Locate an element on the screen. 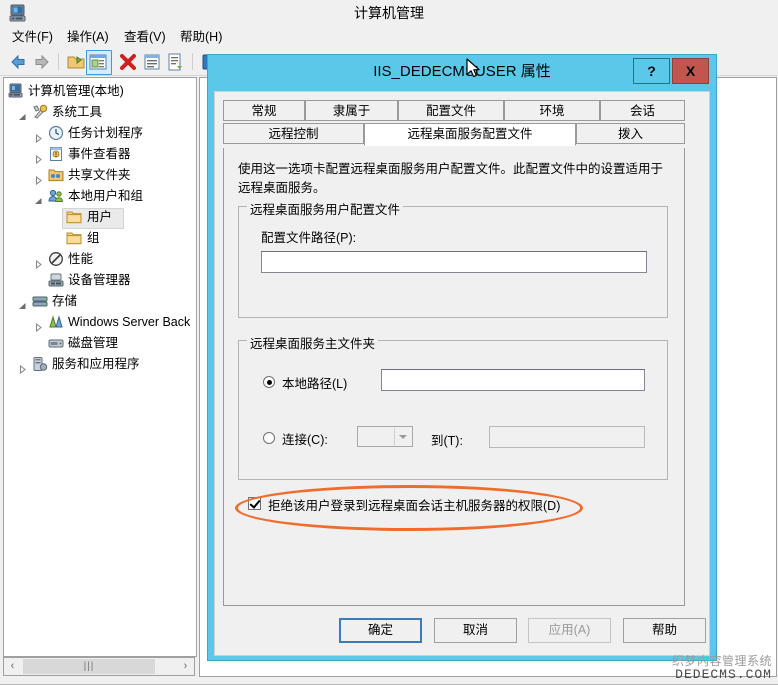  menu-help: 帮助(H) is located at coordinates (201, 37).